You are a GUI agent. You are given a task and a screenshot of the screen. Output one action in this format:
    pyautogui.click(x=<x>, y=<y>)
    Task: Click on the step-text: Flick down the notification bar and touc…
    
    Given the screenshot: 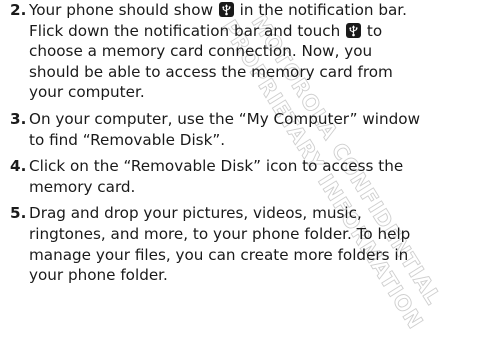 What is the action you would take?
    pyautogui.click(x=187, y=30)
    